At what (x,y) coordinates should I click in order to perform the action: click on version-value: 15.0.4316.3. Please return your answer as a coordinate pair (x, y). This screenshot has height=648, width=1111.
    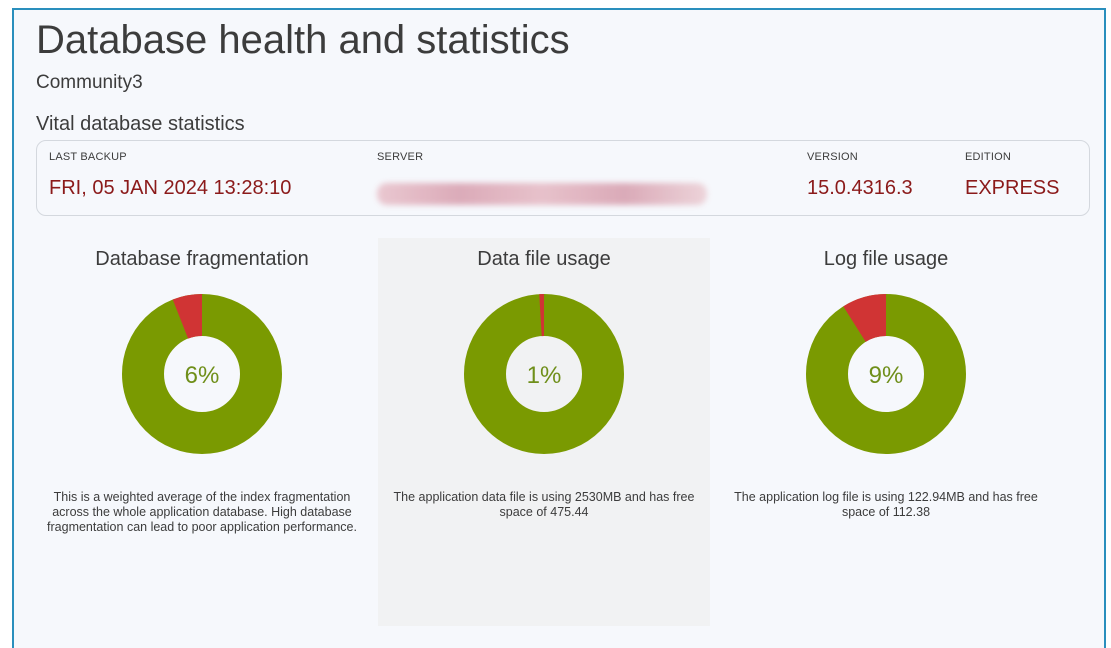
    Looking at the image, I should click on (860, 188).